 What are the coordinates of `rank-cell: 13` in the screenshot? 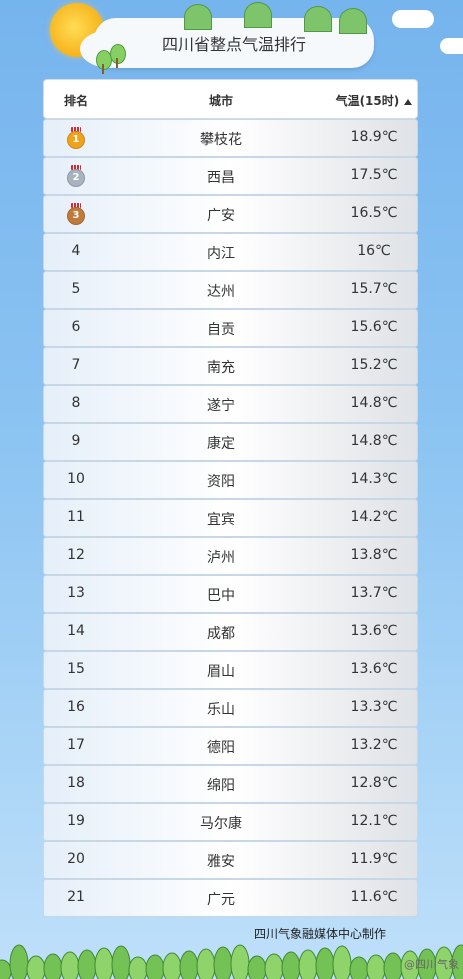 It's located at (76, 593).